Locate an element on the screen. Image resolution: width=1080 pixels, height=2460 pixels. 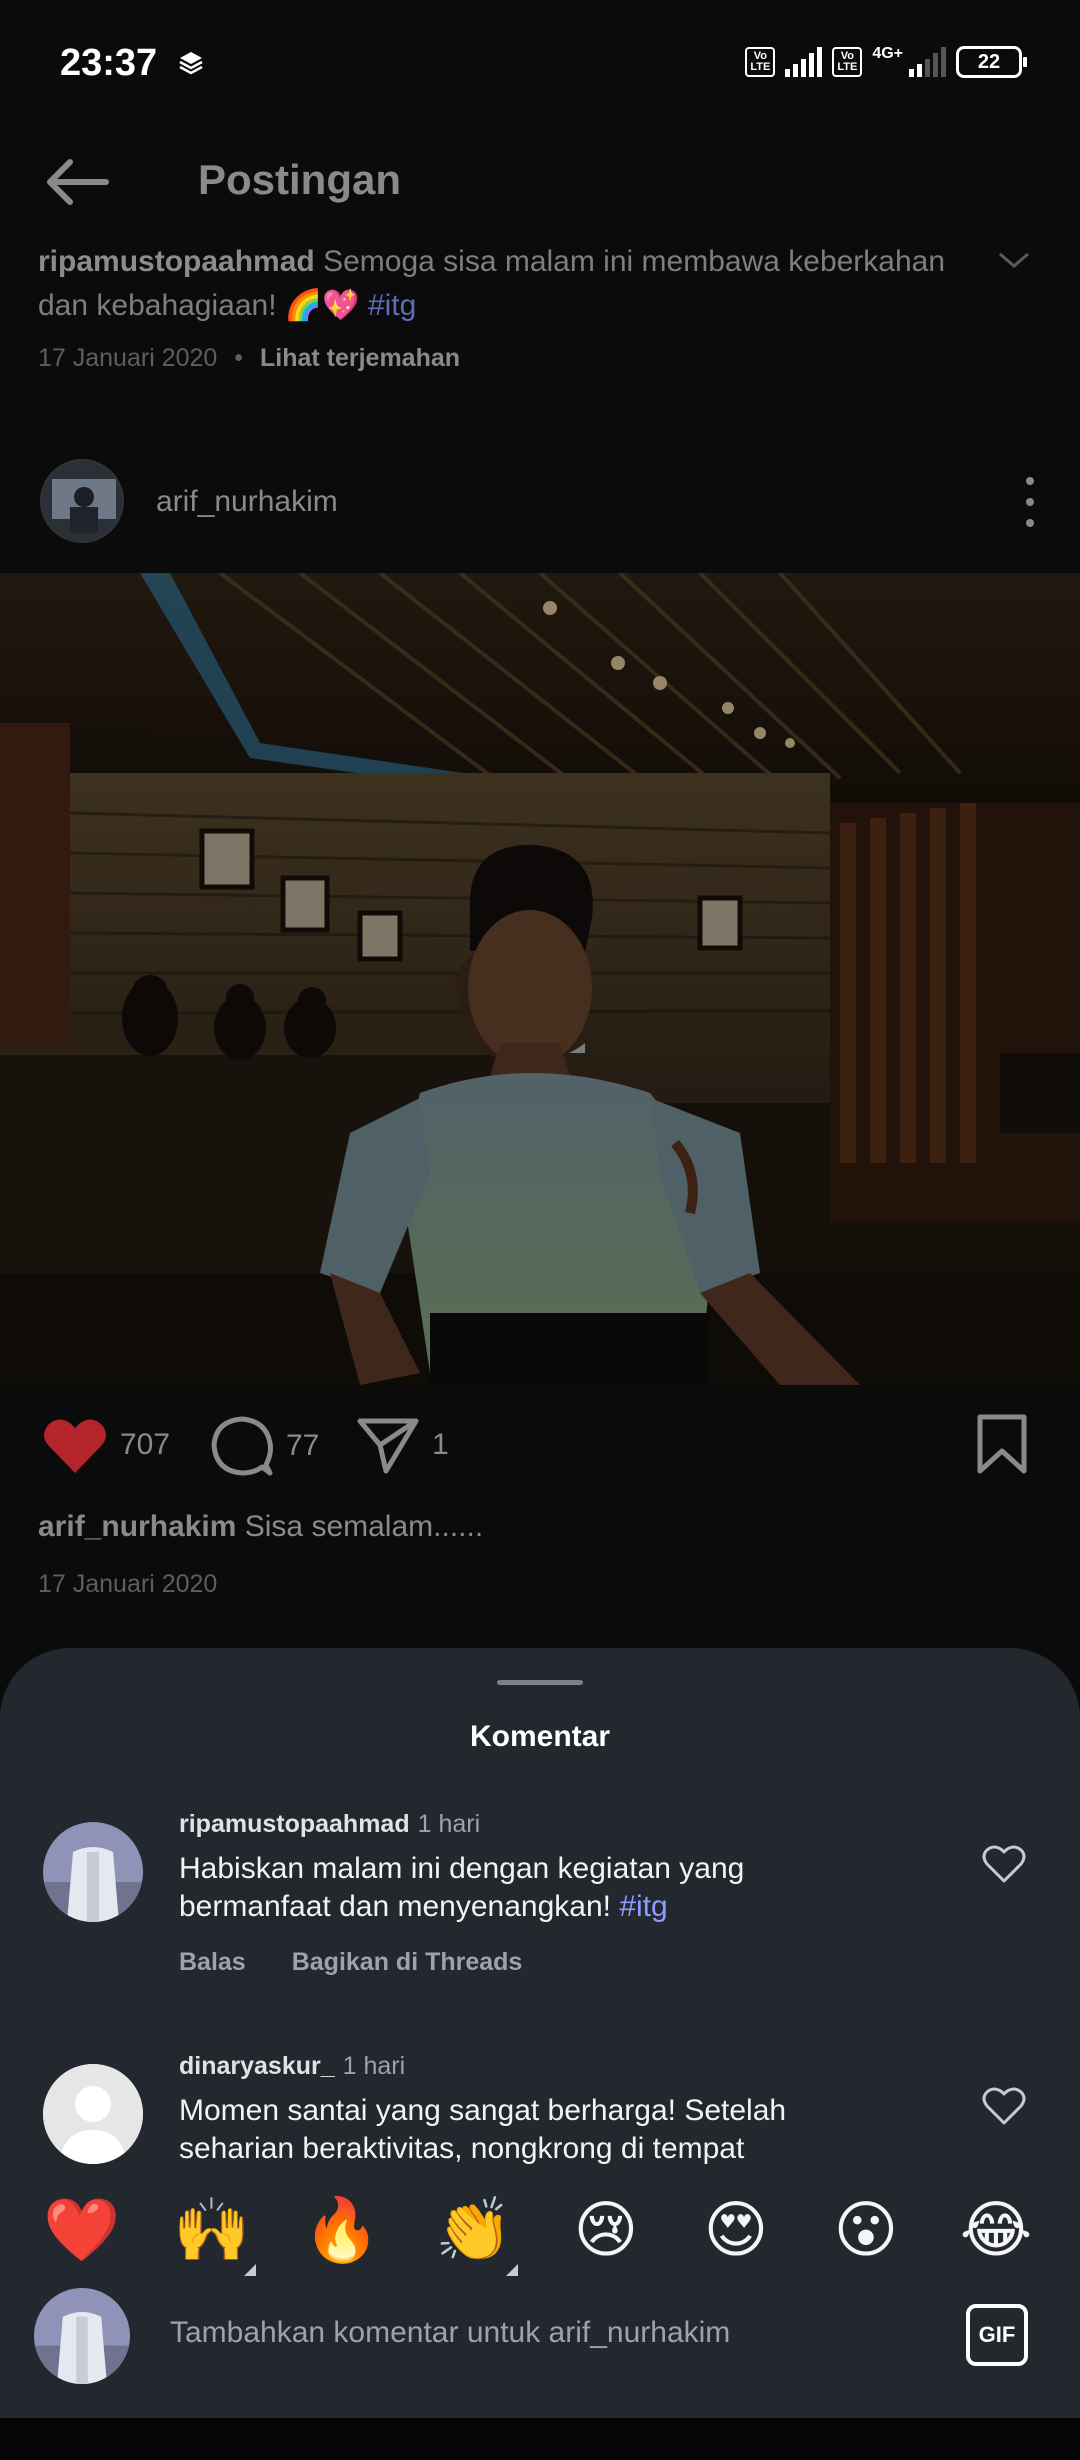
comment-username: ripamustopaahmad is located at coordinates (294, 1824).